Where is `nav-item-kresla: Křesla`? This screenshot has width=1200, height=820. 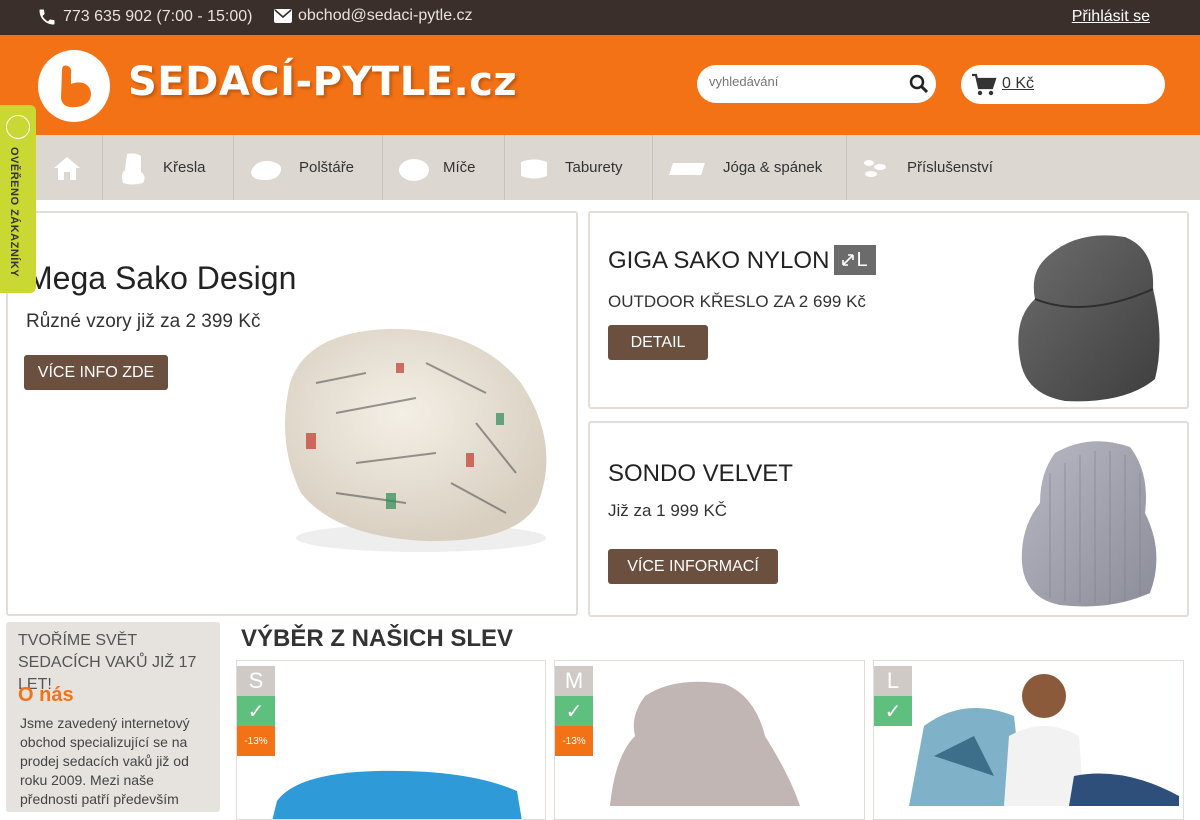
nav-item-kresla: Křesla is located at coordinates (168, 167).